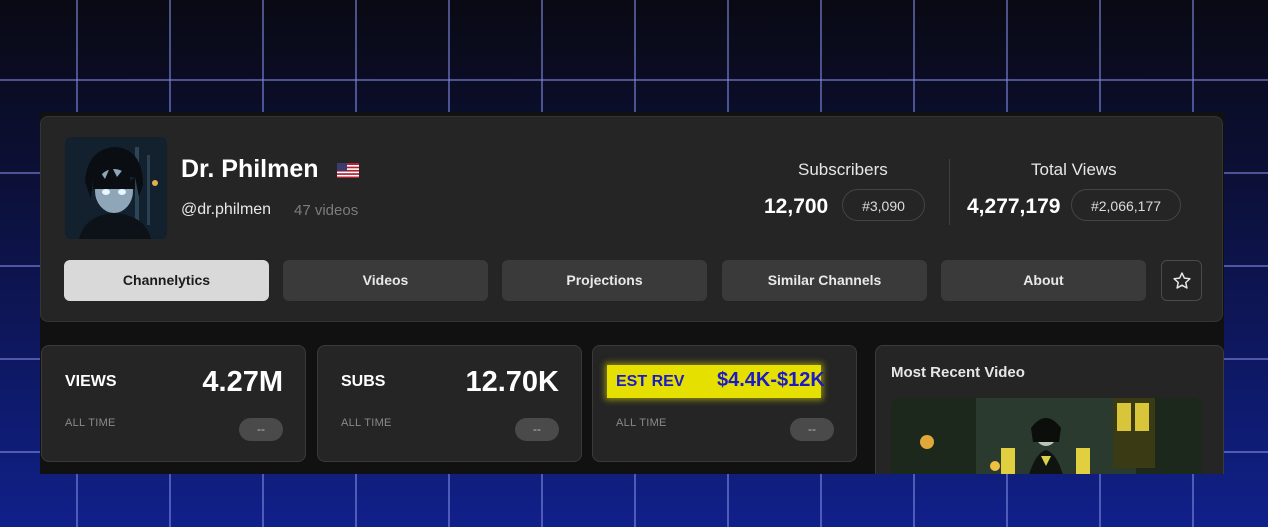  Describe the element at coordinates (641, 423) in the screenshot. I see `est-rev-metric-period: ALL TIME` at that location.